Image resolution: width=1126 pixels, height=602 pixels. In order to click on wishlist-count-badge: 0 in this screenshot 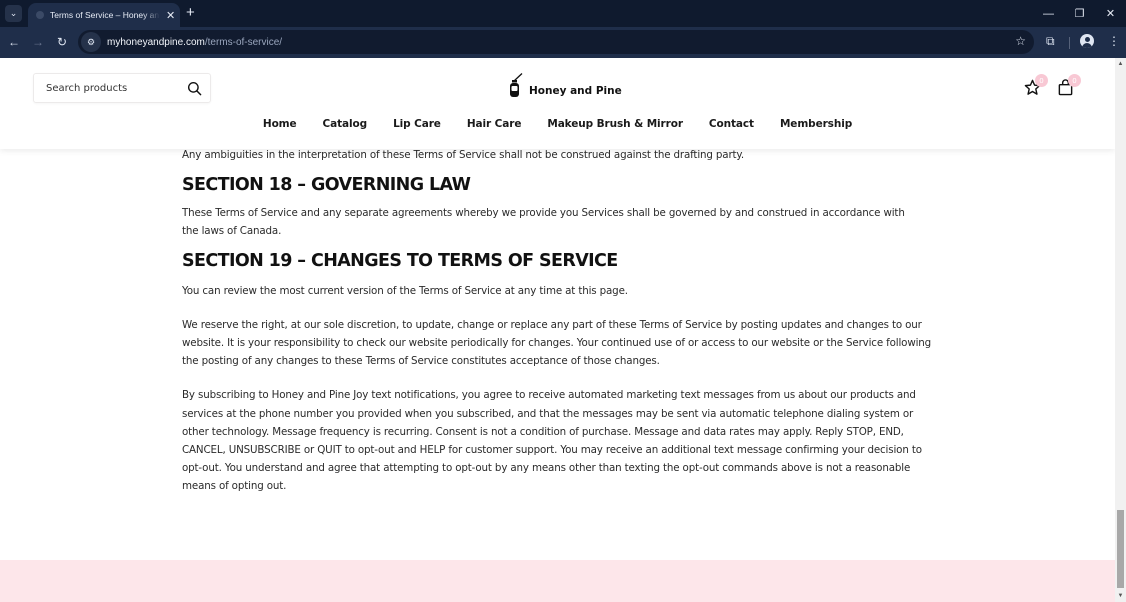, I will do `click(1041, 80)`.